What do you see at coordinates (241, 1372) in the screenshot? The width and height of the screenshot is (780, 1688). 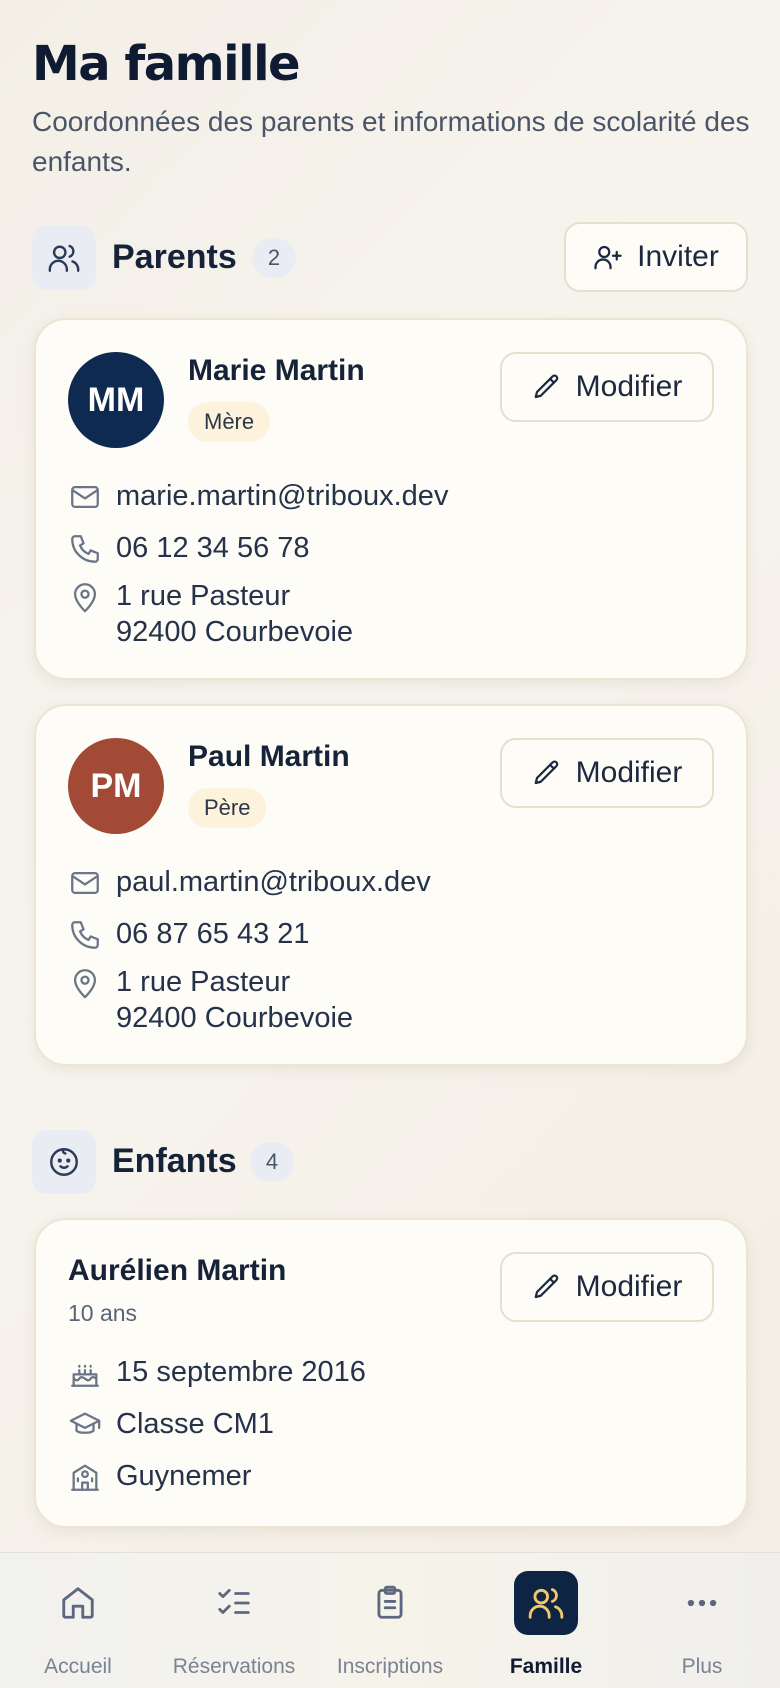 I see `child-birthday: 15 septembre 2016` at bounding box center [241, 1372].